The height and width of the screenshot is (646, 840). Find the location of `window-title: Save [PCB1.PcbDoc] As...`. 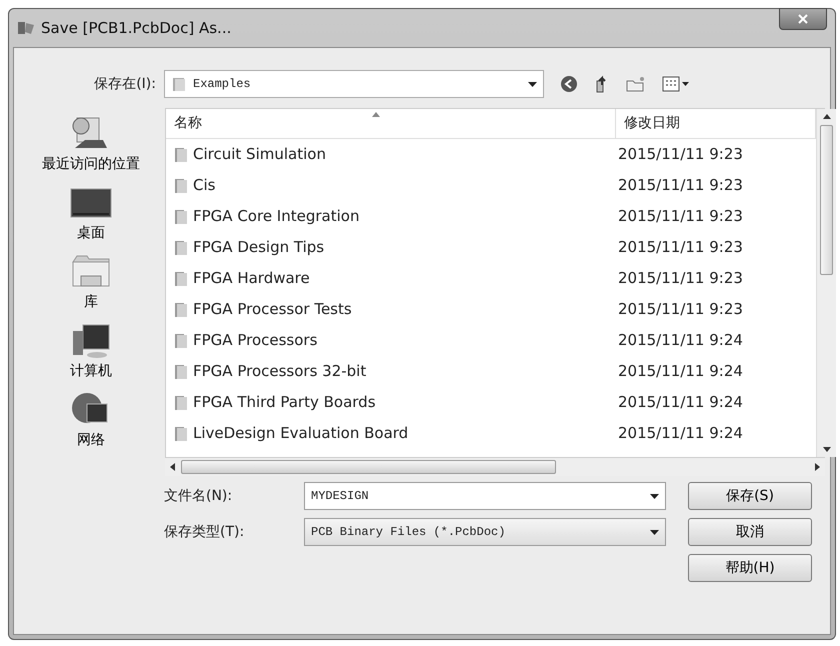

window-title: Save [PCB1.PcbDoc] As... is located at coordinates (136, 28).